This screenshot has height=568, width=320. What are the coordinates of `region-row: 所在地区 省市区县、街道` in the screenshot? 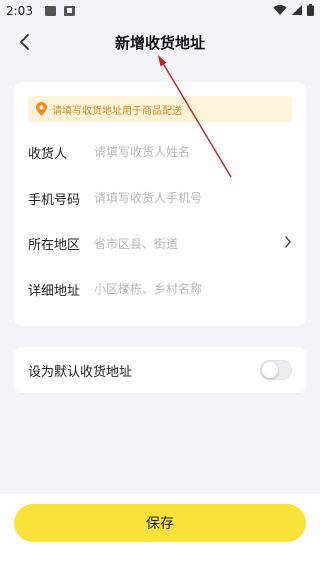 It's located at (160, 243).